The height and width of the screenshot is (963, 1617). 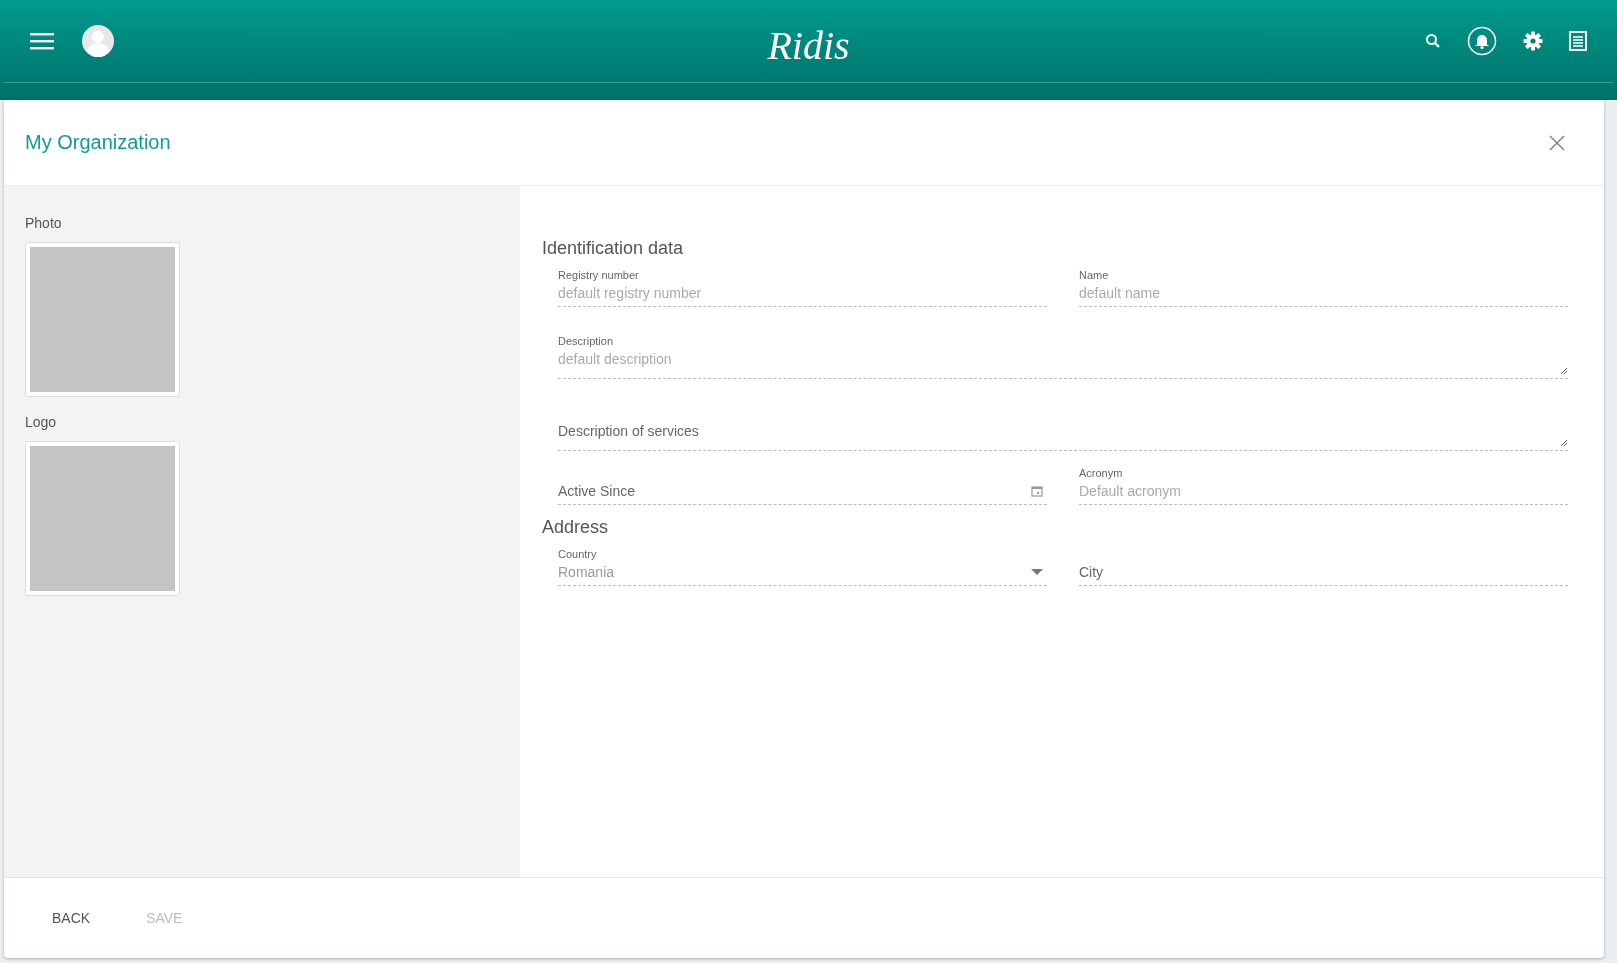 What do you see at coordinates (42, 41) in the screenshot?
I see `menu-icon` at bounding box center [42, 41].